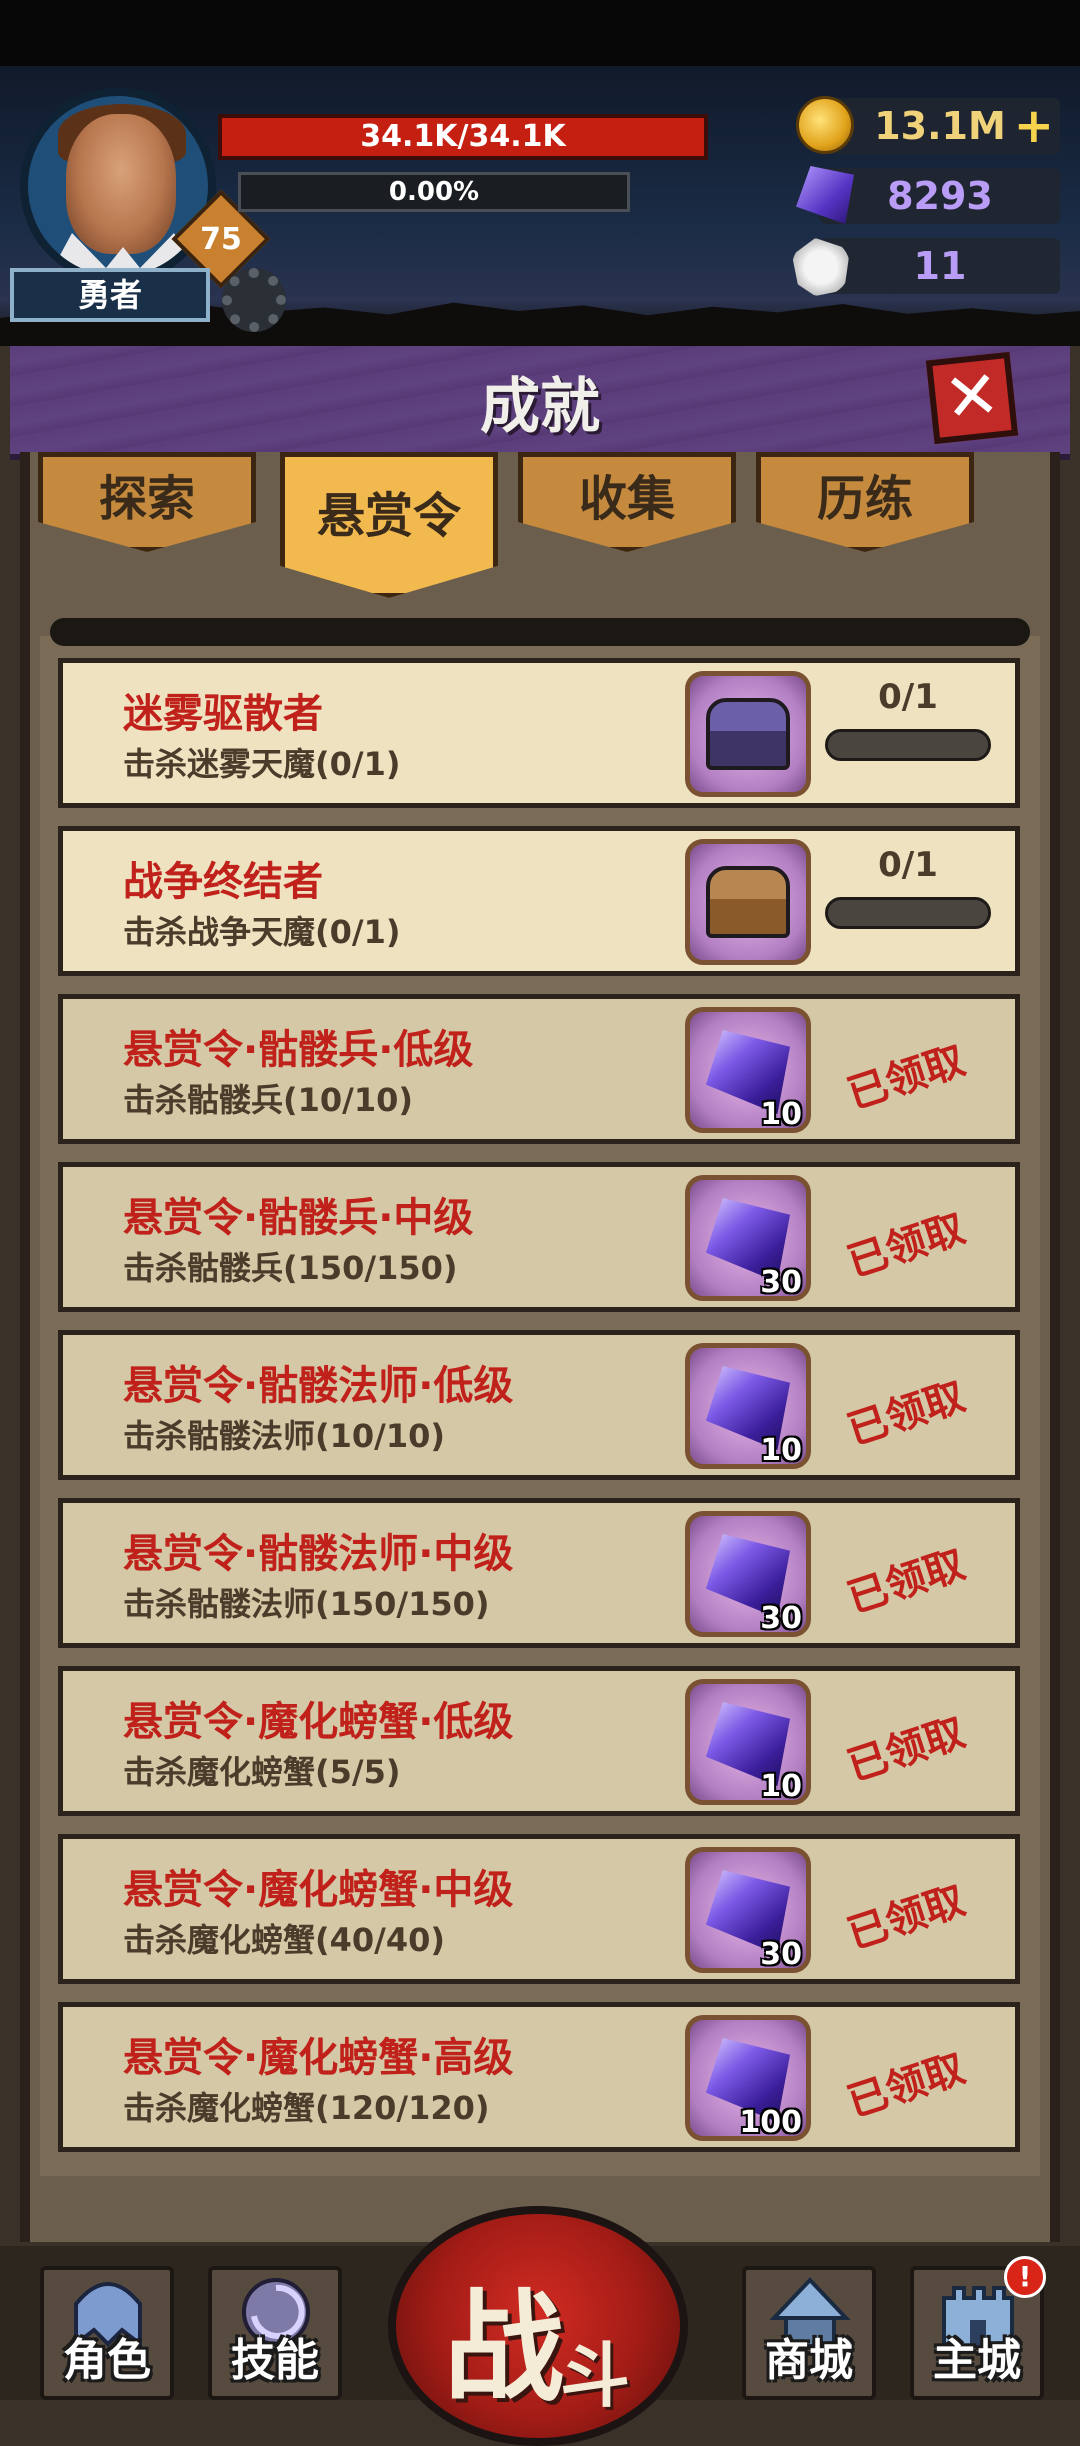  I want to click on battle-label-2: 斗, so click(595, 2376).